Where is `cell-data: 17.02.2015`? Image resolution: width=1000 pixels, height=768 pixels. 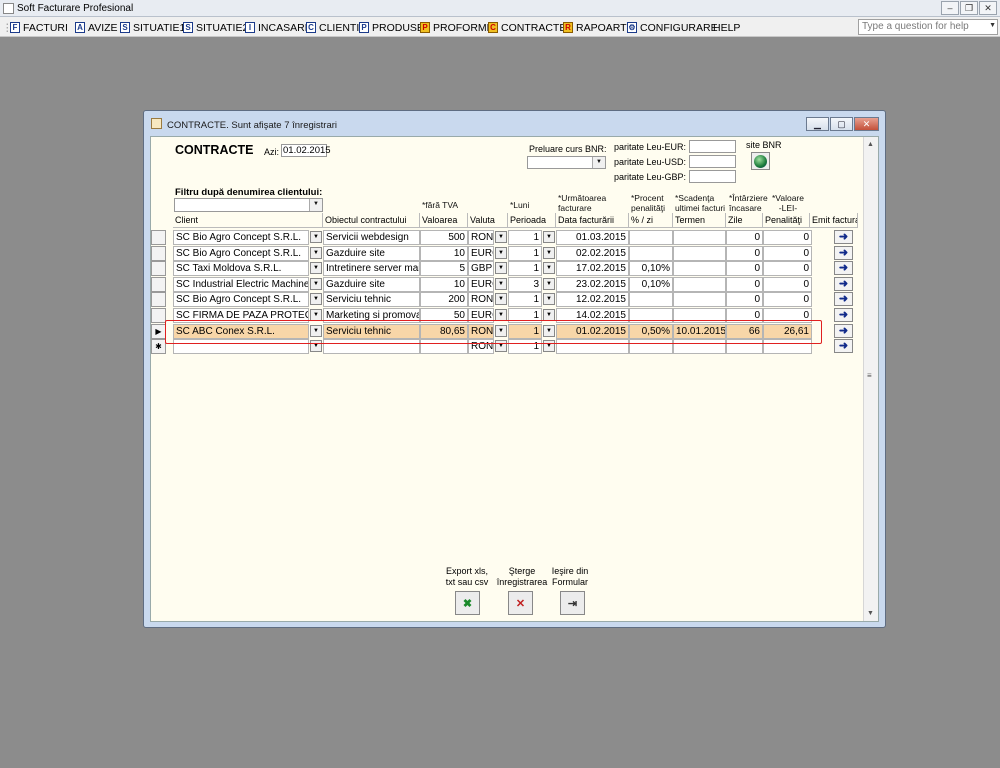 cell-data: 17.02.2015 is located at coordinates (592, 269).